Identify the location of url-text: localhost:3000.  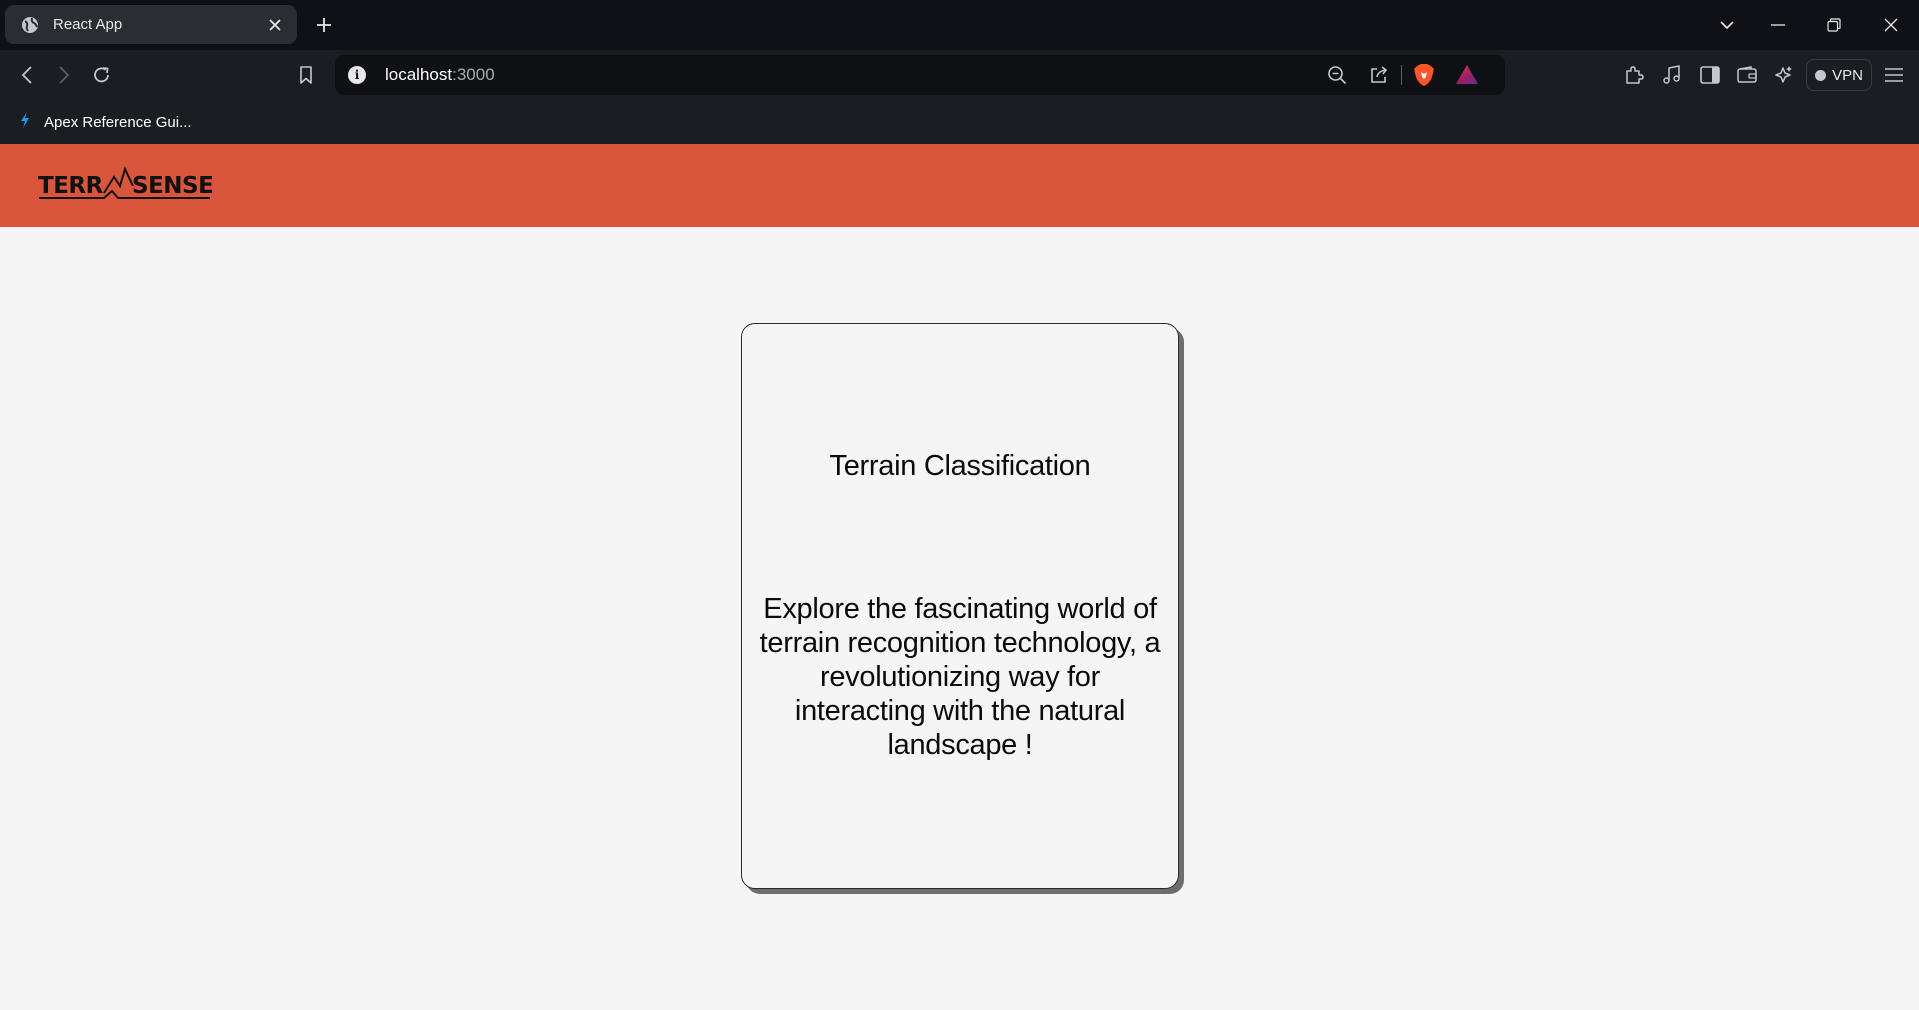
(440, 75).